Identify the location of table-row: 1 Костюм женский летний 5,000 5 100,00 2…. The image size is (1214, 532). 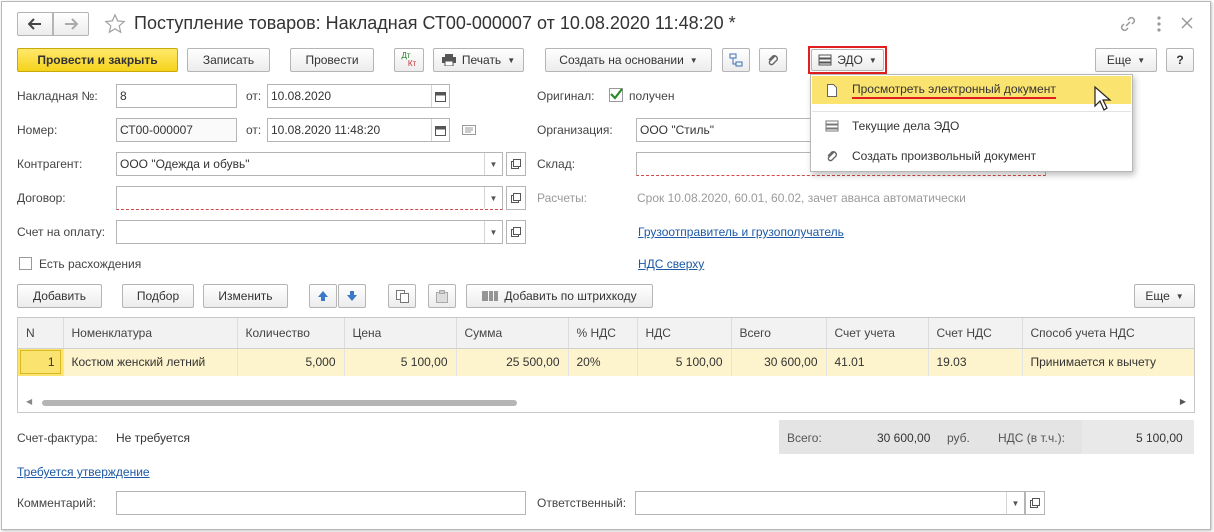
(606, 362).